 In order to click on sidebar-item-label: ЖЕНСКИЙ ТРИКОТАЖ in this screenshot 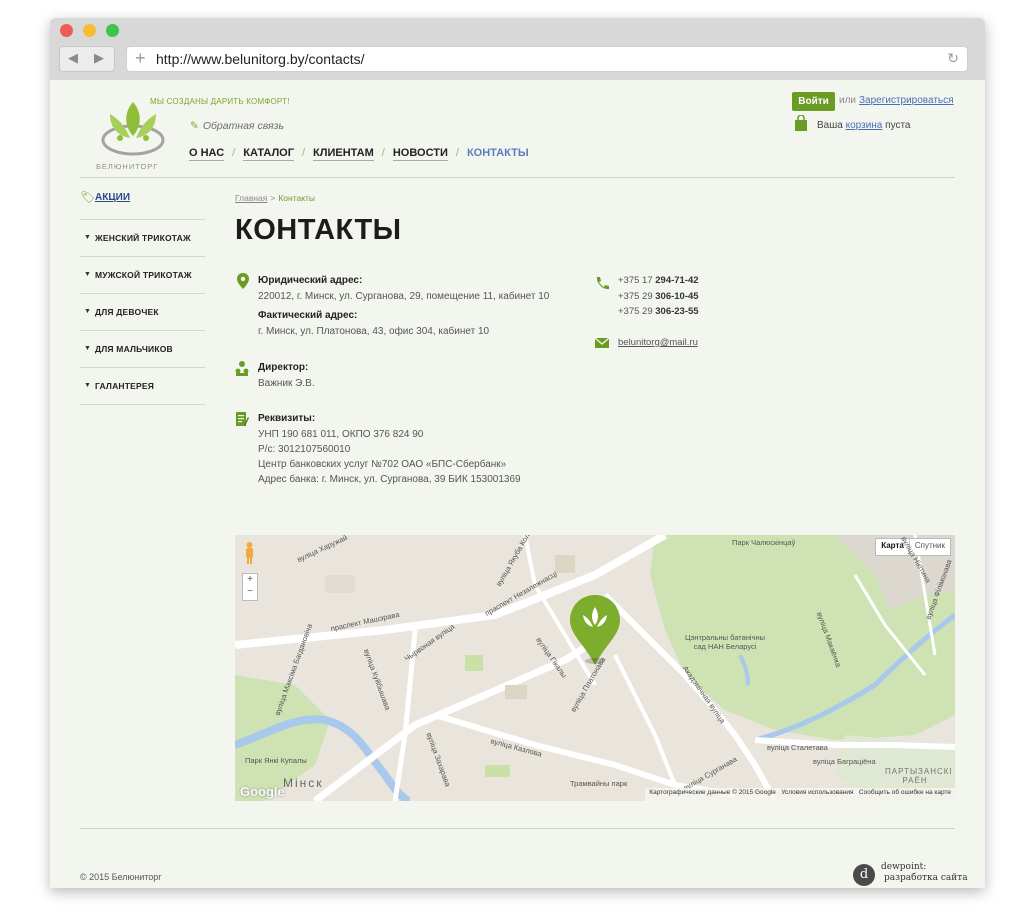, I will do `click(143, 238)`.